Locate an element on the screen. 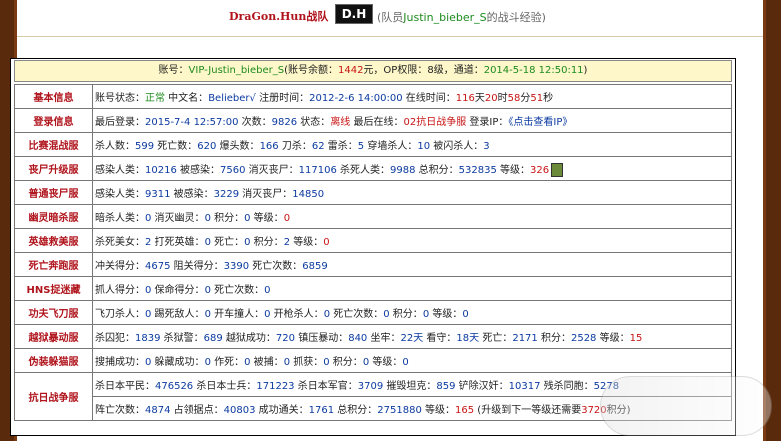  label: 阻关得分： is located at coordinates (197, 266).